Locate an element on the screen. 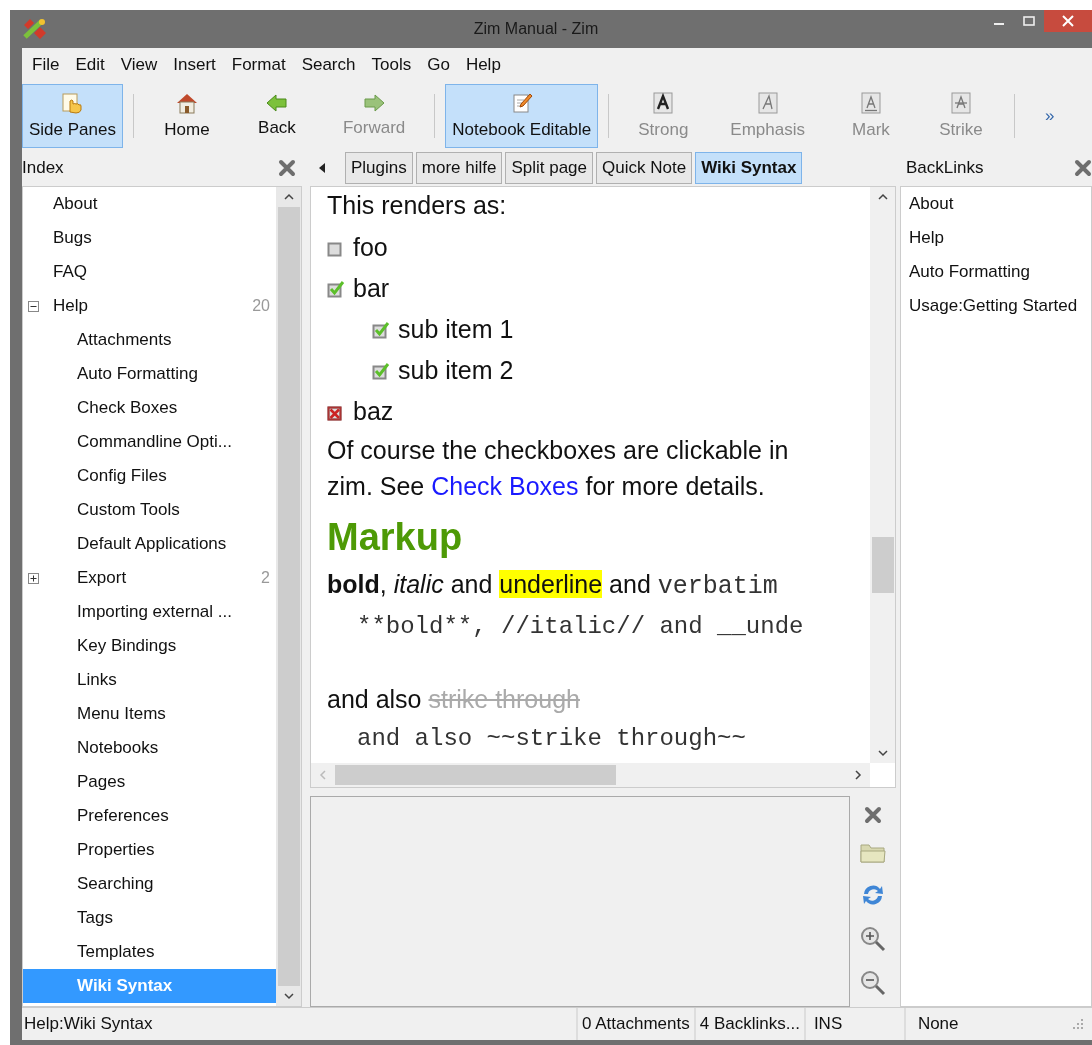  menu-item: Edit is located at coordinates (90, 65).